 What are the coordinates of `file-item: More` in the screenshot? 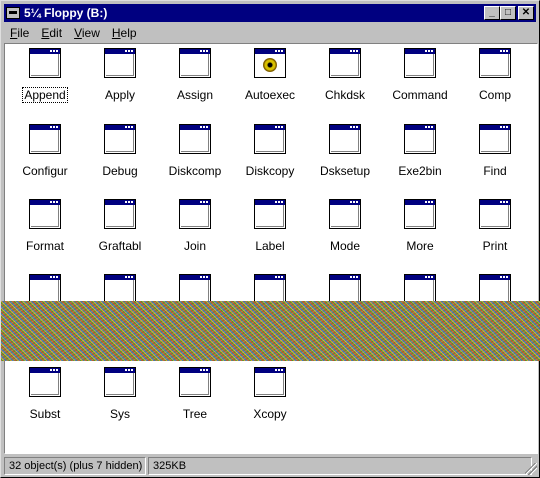 It's located at (420, 226).